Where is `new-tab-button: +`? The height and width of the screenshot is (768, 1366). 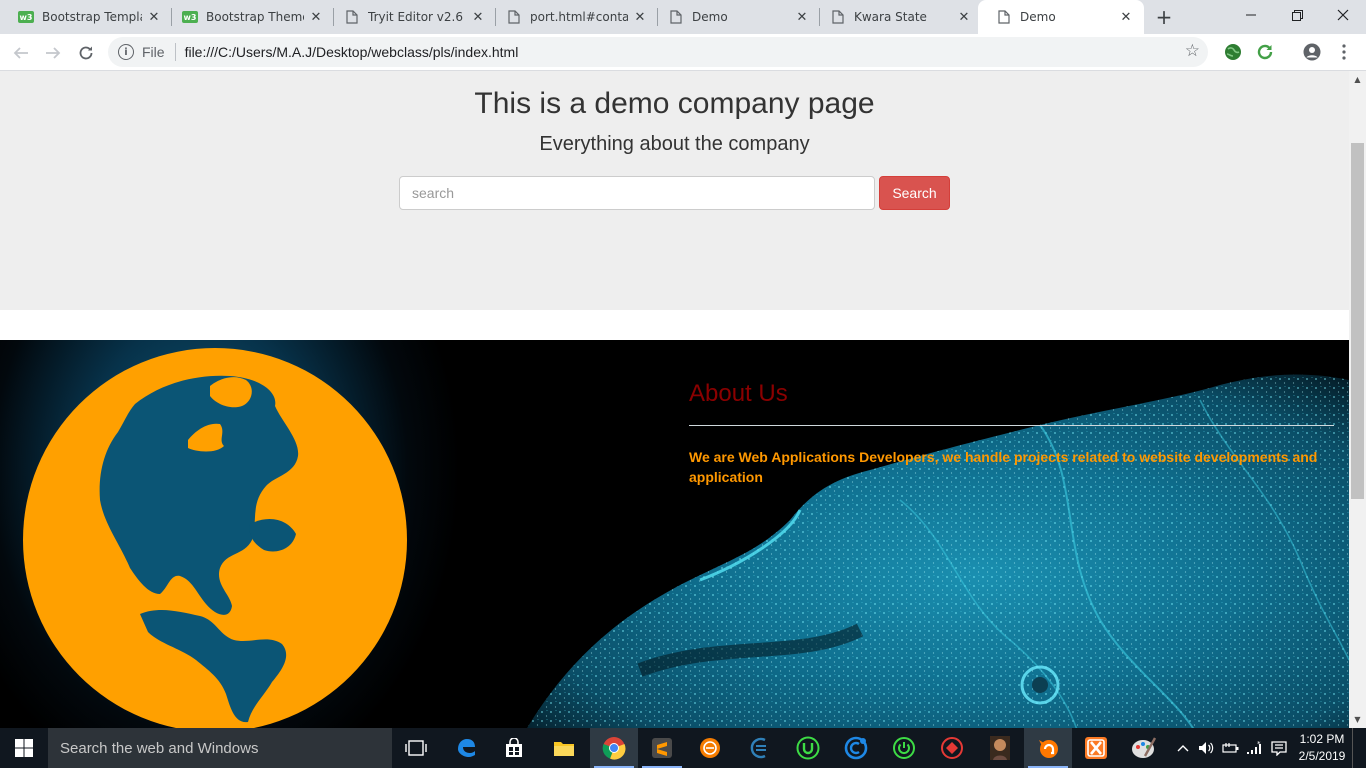
new-tab-button: + is located at coordinates (1164, 17).